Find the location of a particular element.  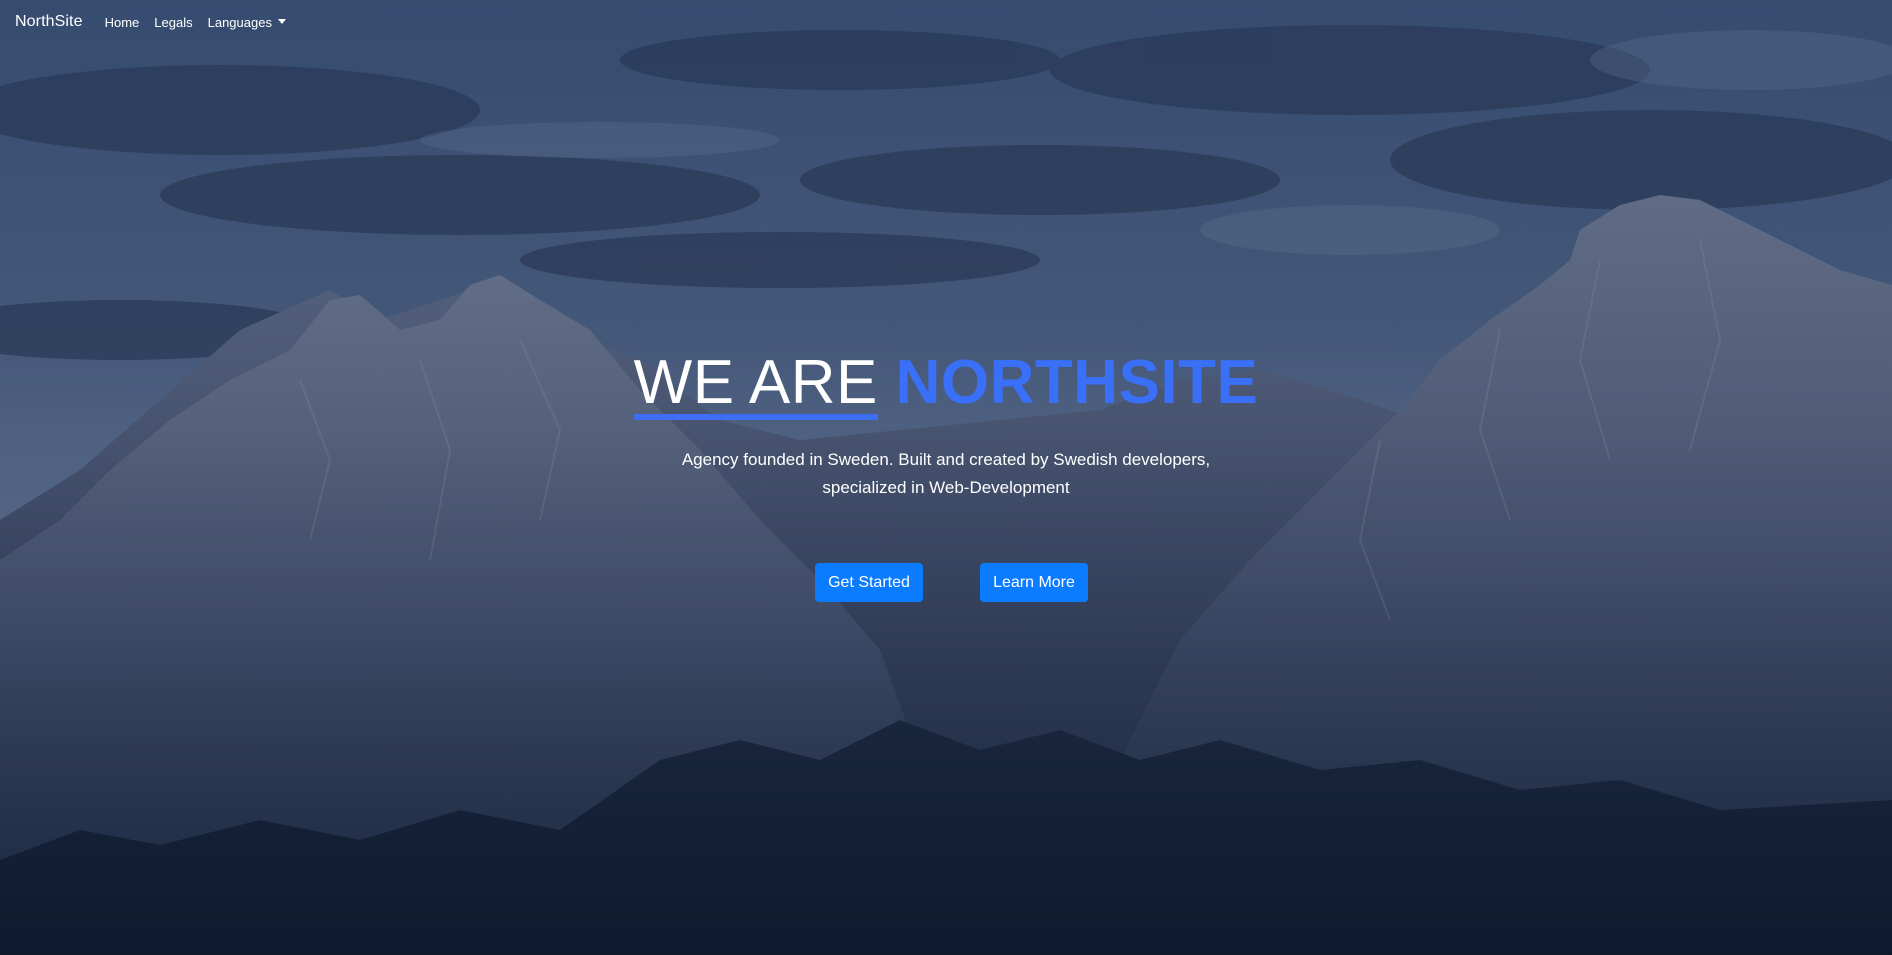

nav-languages-dropdown: Languages is located at coordinates (247, 22).